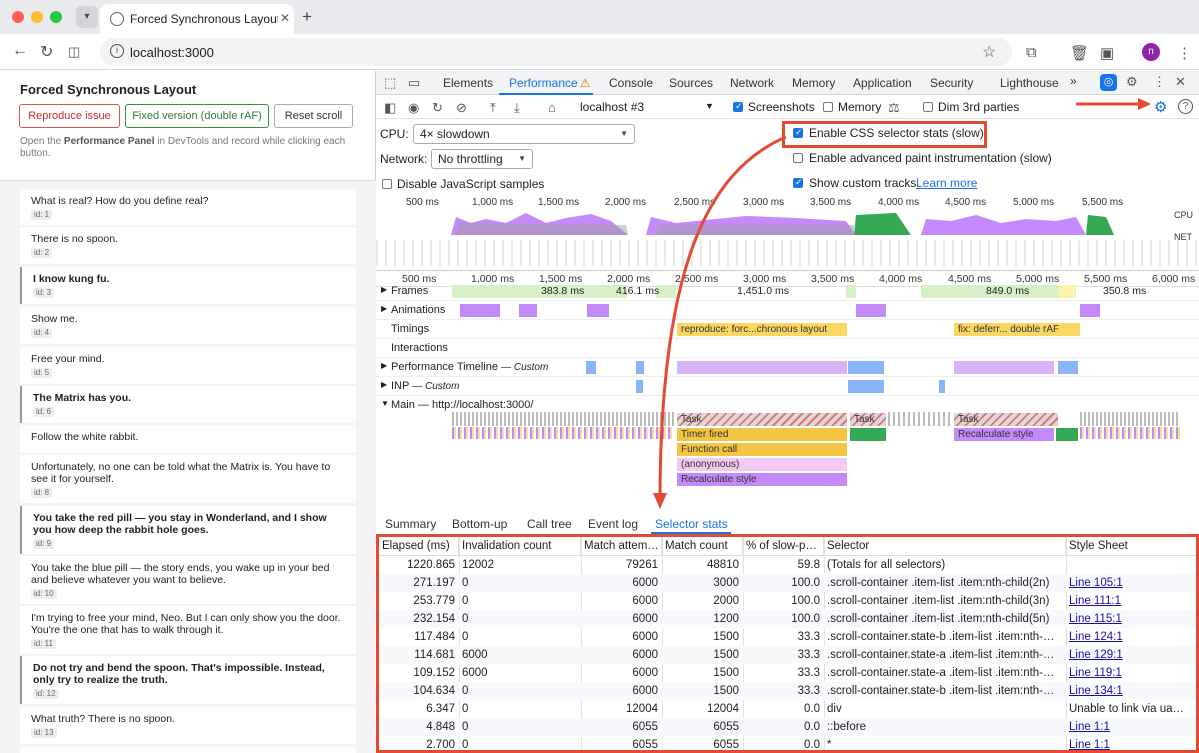 The image size is (1199, 753). I want to click on list-item-id: id: 6, so click(44, 412).